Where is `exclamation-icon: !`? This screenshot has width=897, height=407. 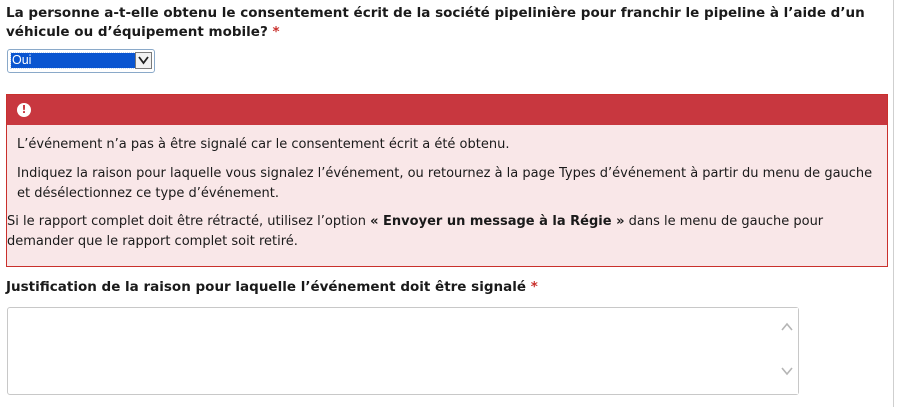 exclamation-icon: ! is located at coordinates (24, 110).